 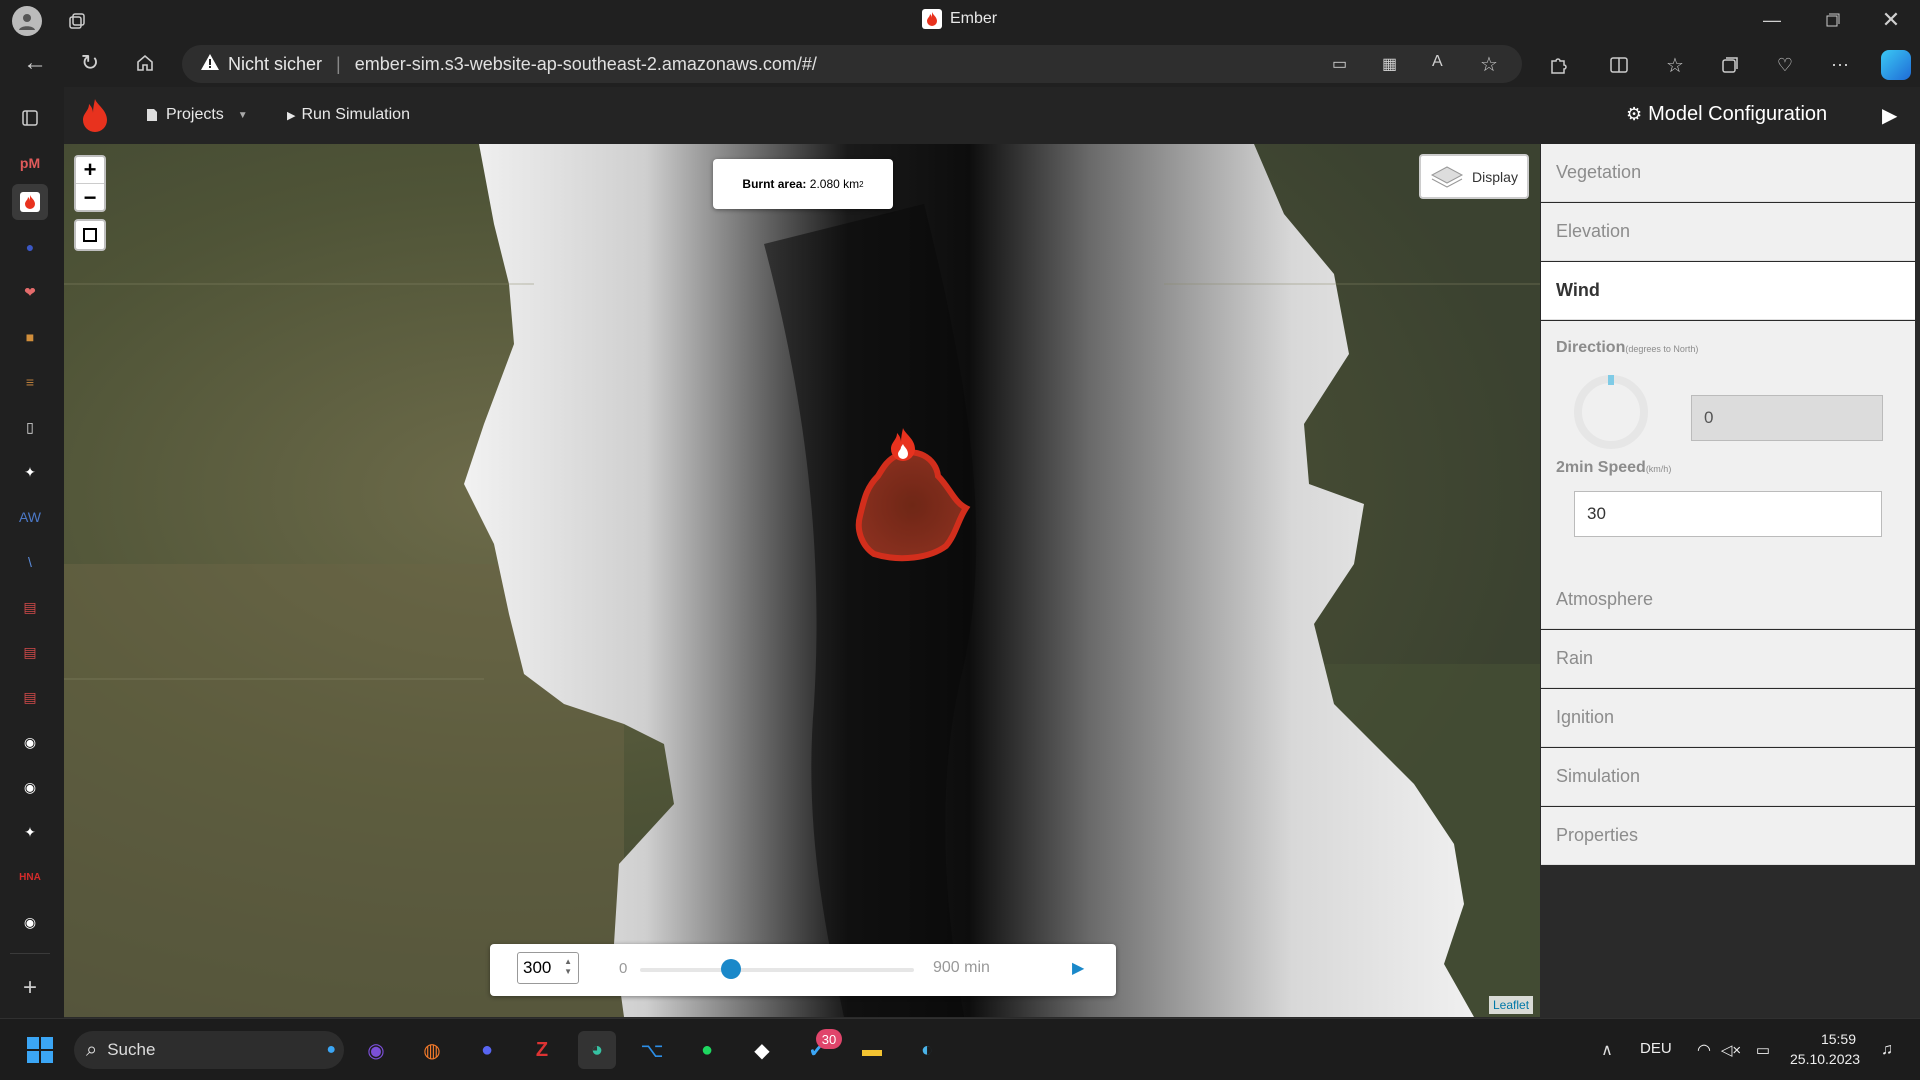 I want to click on zoom-out-button: −, so click(x=90, y=197).